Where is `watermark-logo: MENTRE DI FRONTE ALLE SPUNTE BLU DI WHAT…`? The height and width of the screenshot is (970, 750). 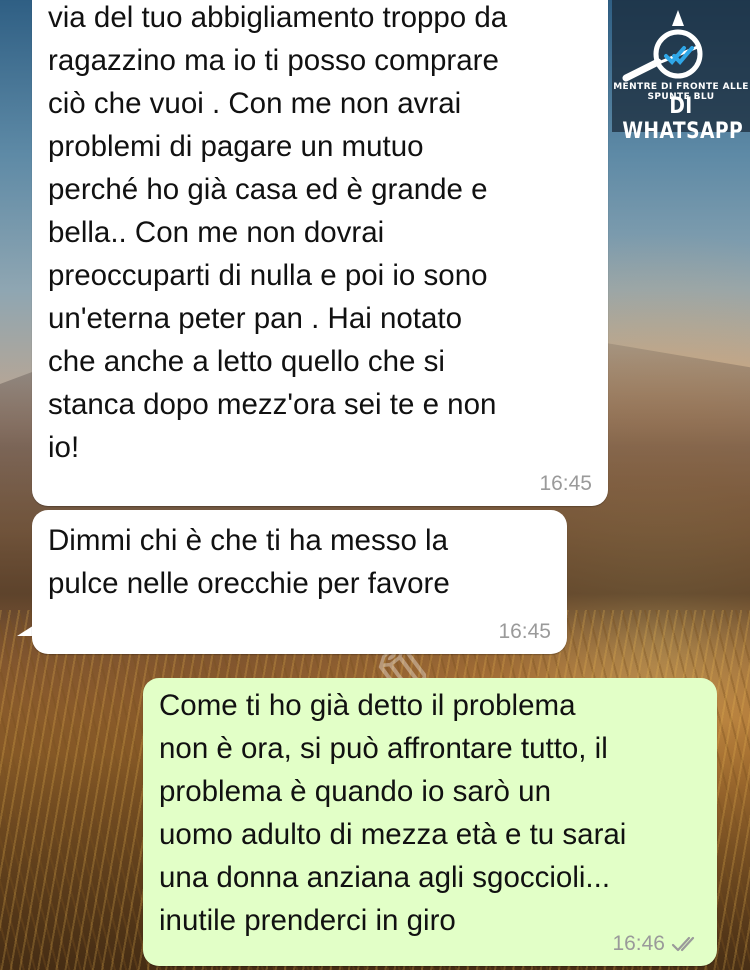
watermark-logo: MENTRE DI FRONTE ALLE SPUNTE BLU DI WHAT… is located at coordinates (681, 72).